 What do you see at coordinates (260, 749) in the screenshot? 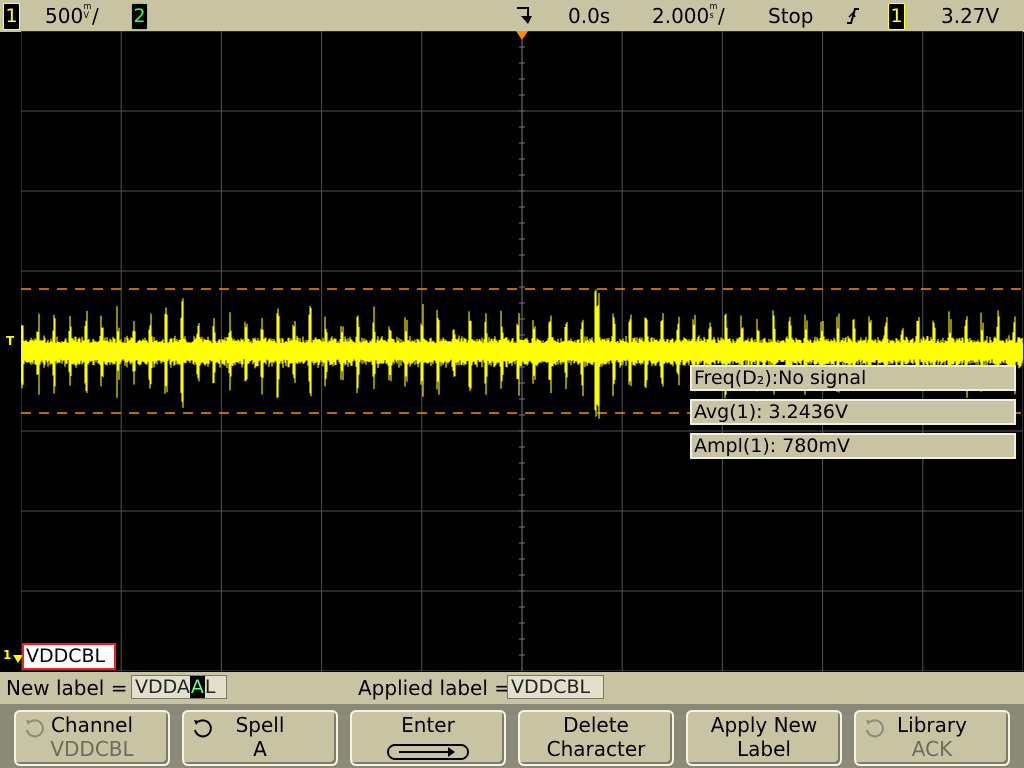
I see `softkey-value: A` at bounding box center [260, 749].